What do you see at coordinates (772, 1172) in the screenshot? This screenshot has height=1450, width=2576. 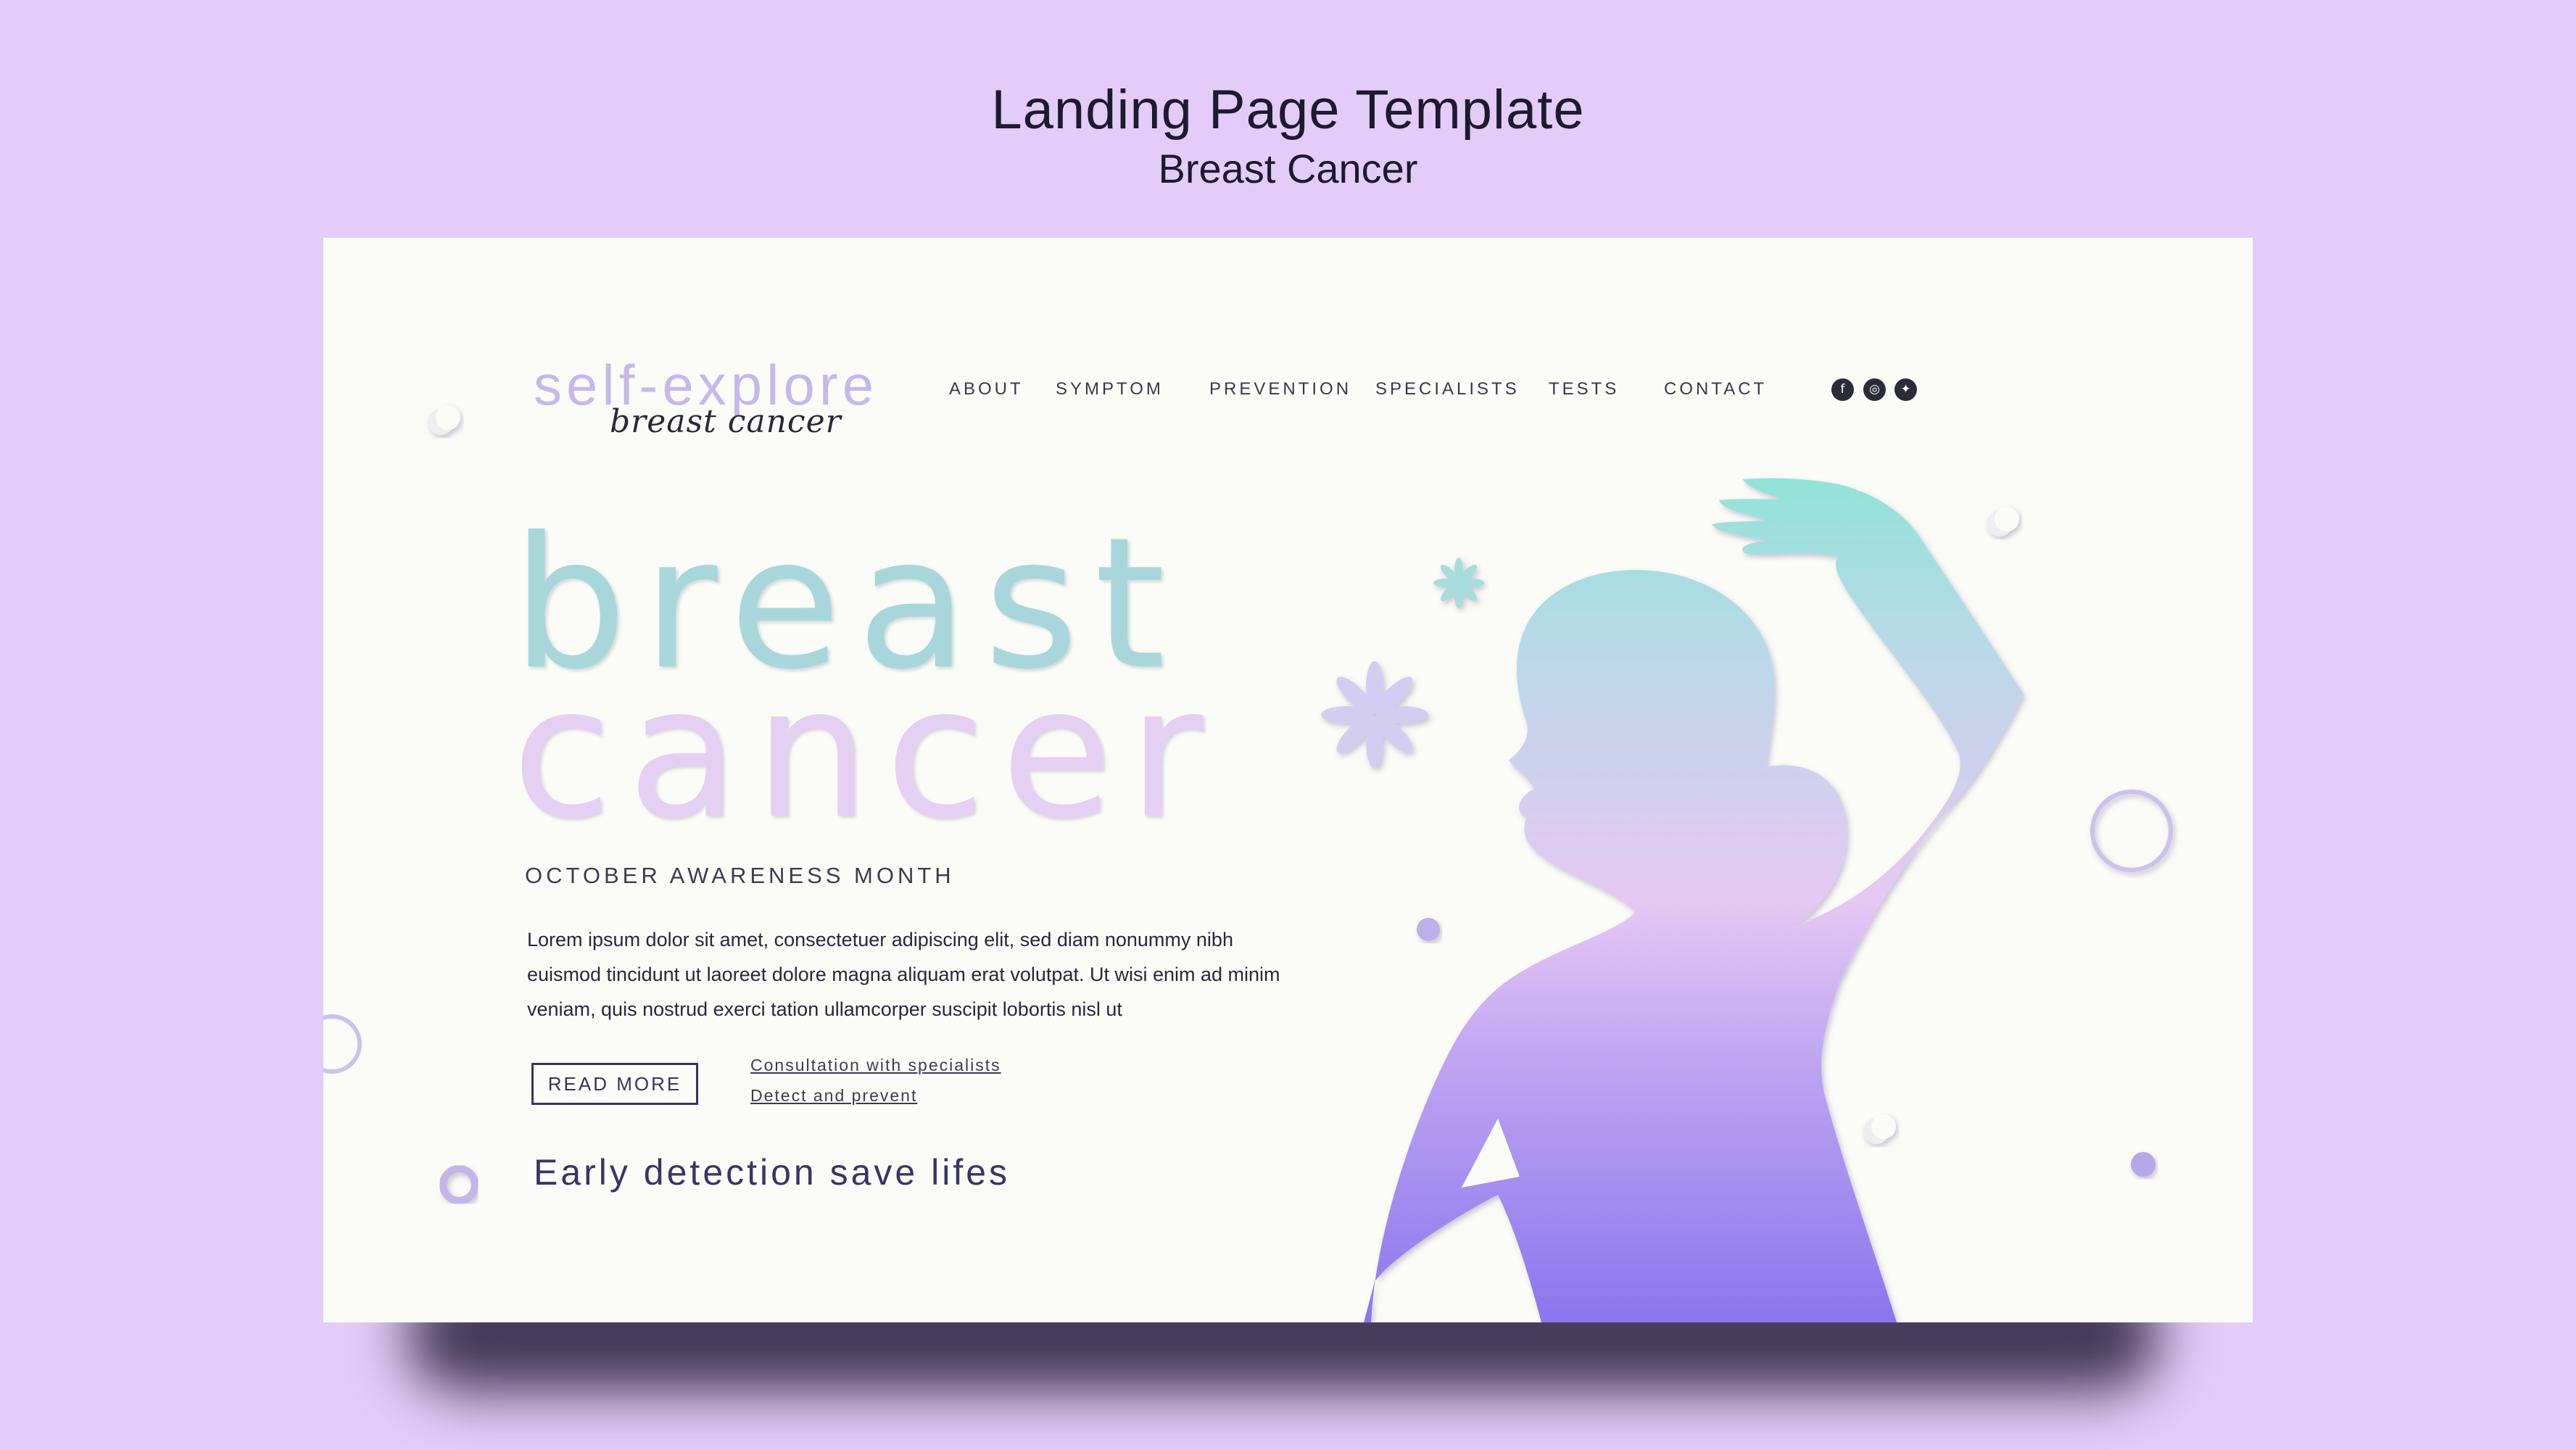 I see `tagline: Early detection save lifes` at bounding box center [772, 1172].